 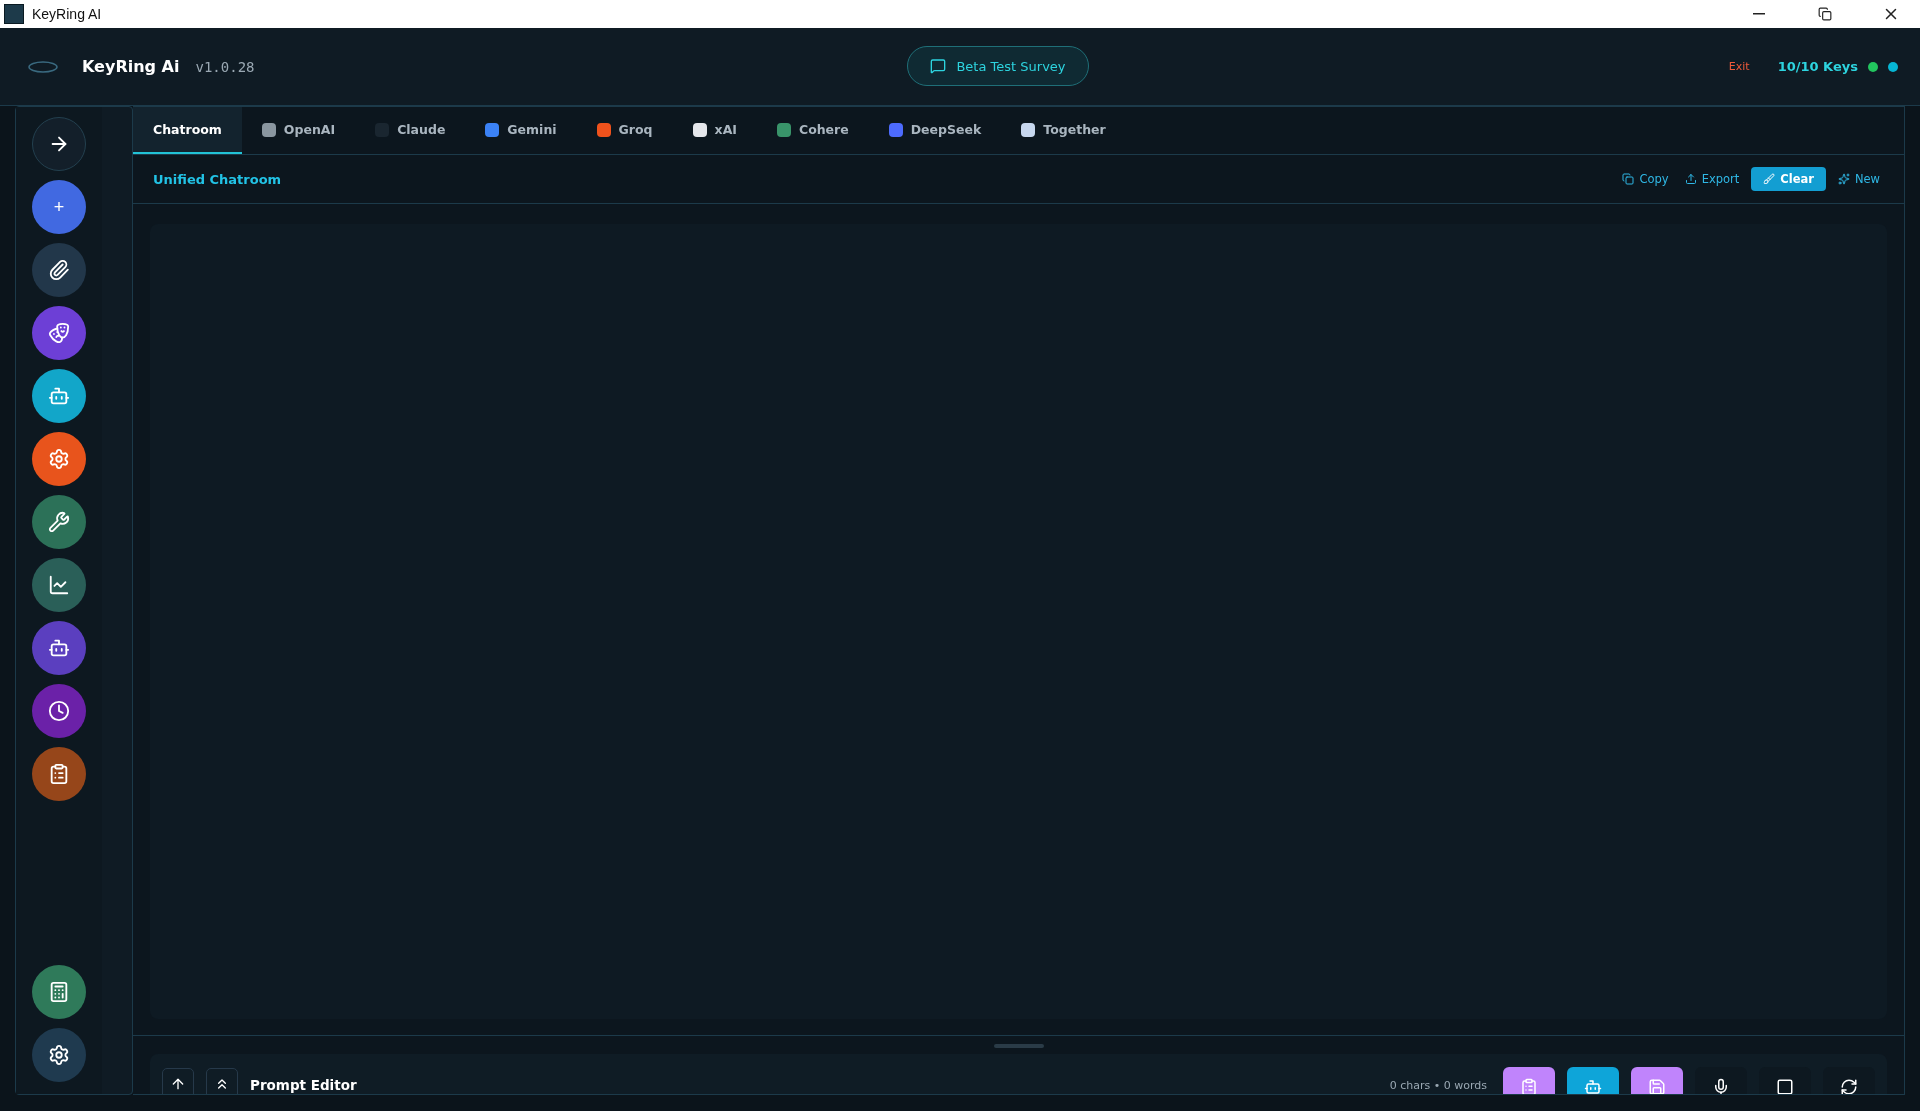 What do you see at coordinates (1438, 1085) in the screenshot?
I see `character-counter: 0 chars • 0 words` at bounding box center [1438, 1085].